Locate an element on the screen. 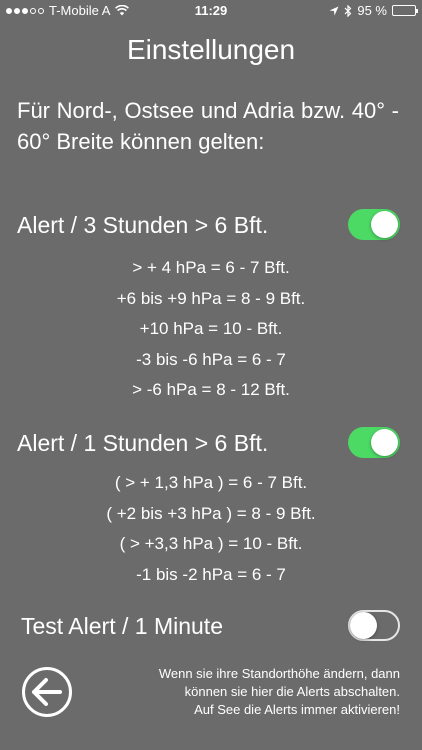  alert-1h-label: Alert / 1 Stunden > 6 Bft. is located at coordinates (143, 443).